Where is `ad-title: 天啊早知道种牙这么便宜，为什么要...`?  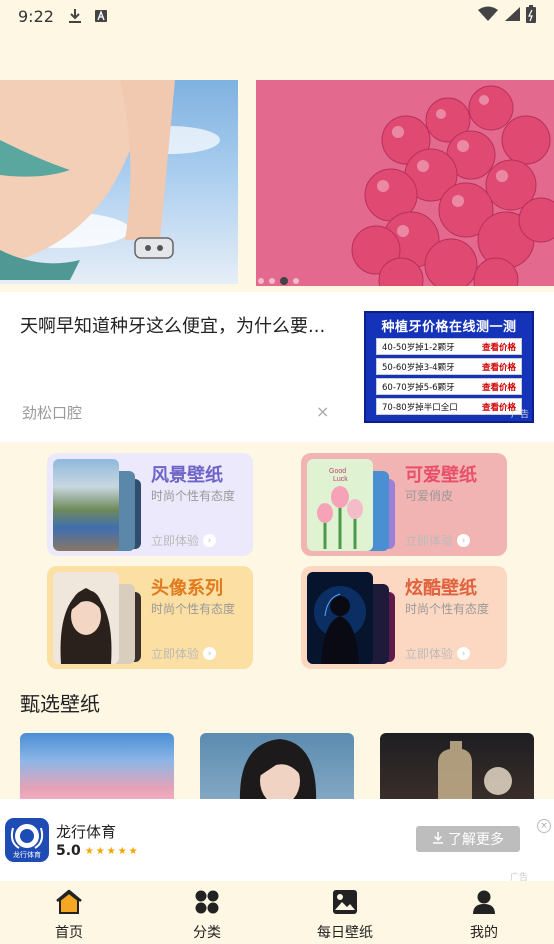 ad-title: 天啊早知道种牙这么便宜，为什么要... is located at coordinates (180, 325).